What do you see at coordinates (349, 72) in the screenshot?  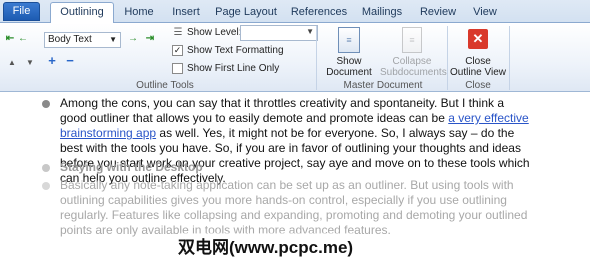 I see `show-document-label-line2: Document` at bounding box center [349, 72].